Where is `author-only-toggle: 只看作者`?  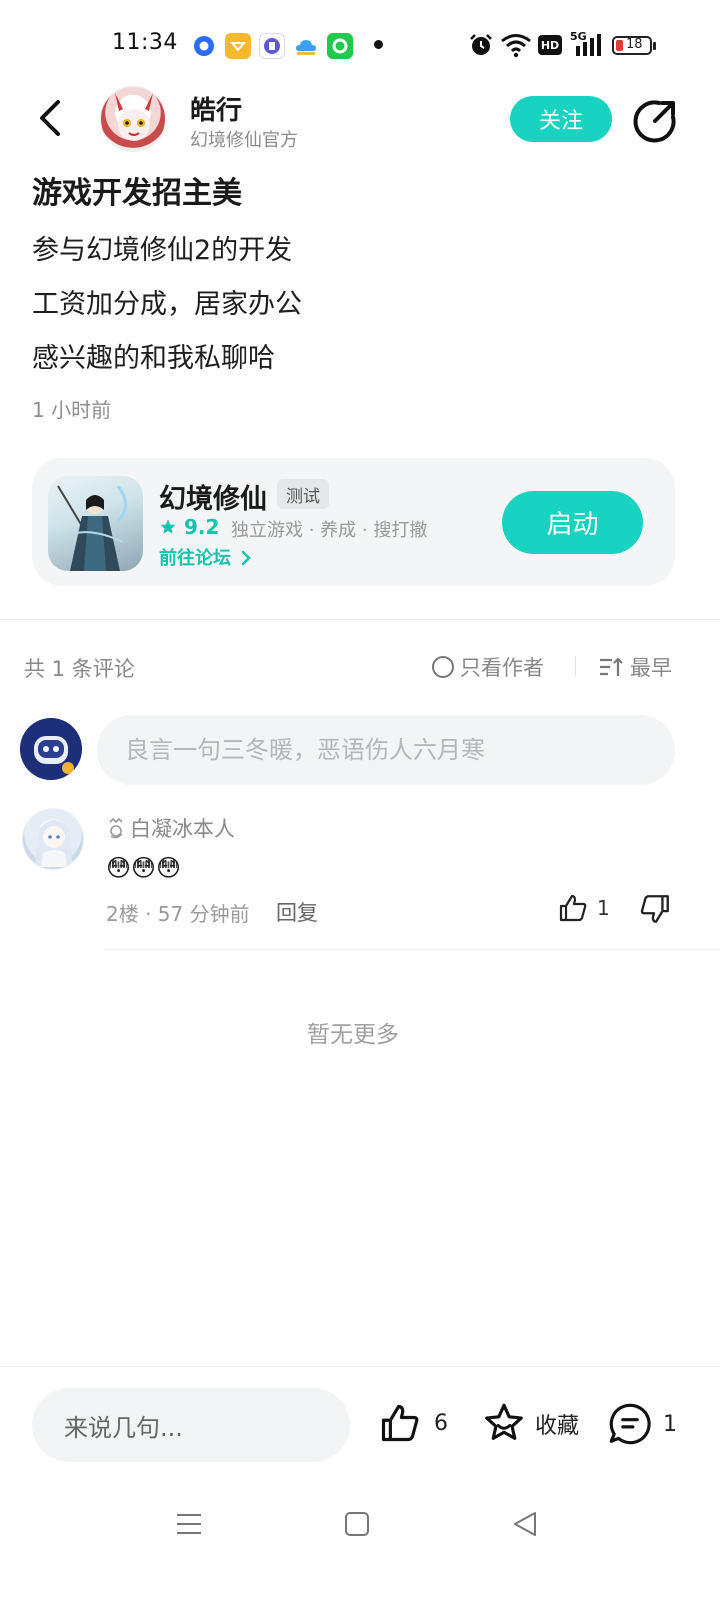 author-only-toggle: 只看作者 is located at coordinates (488, 667).